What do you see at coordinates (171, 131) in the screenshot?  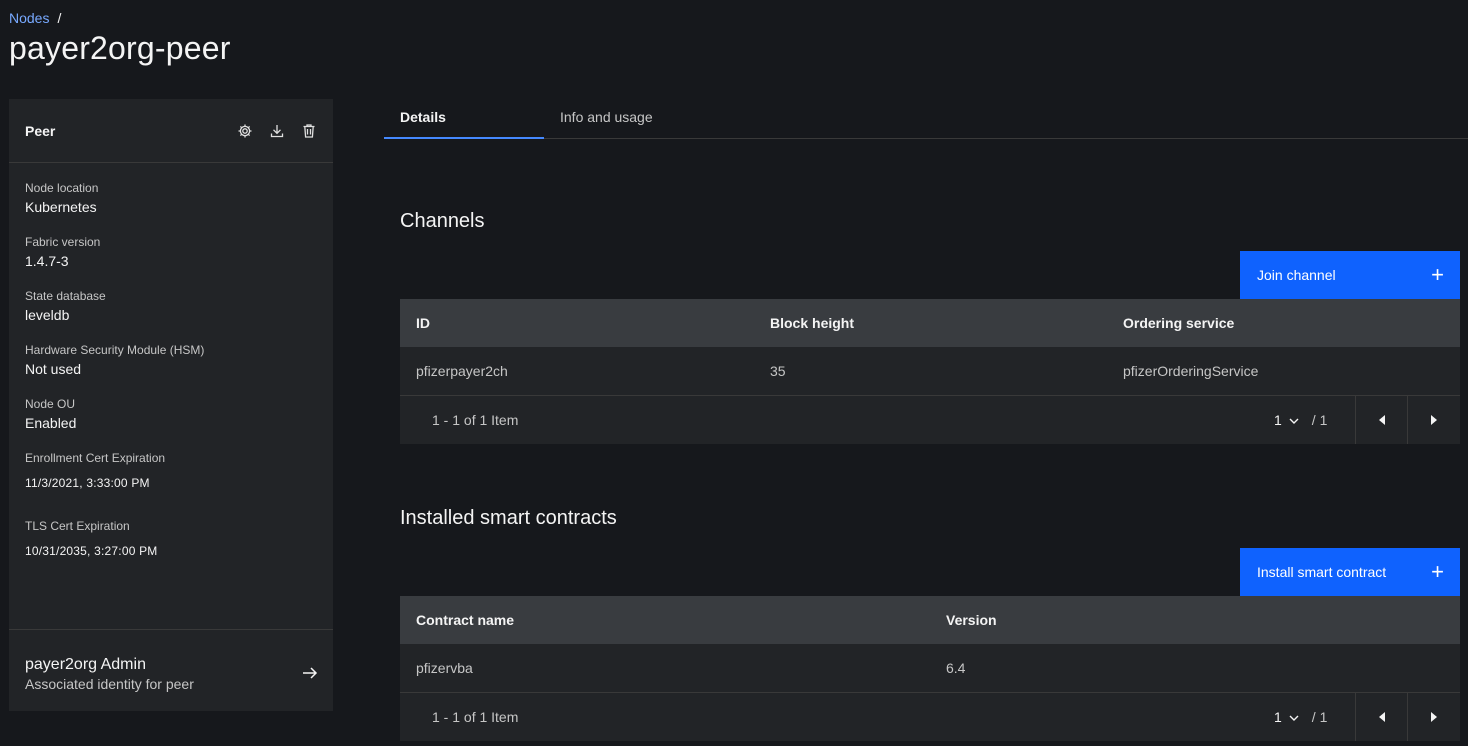 I see `panel-header: Peer` at bounding box center [171, 131].